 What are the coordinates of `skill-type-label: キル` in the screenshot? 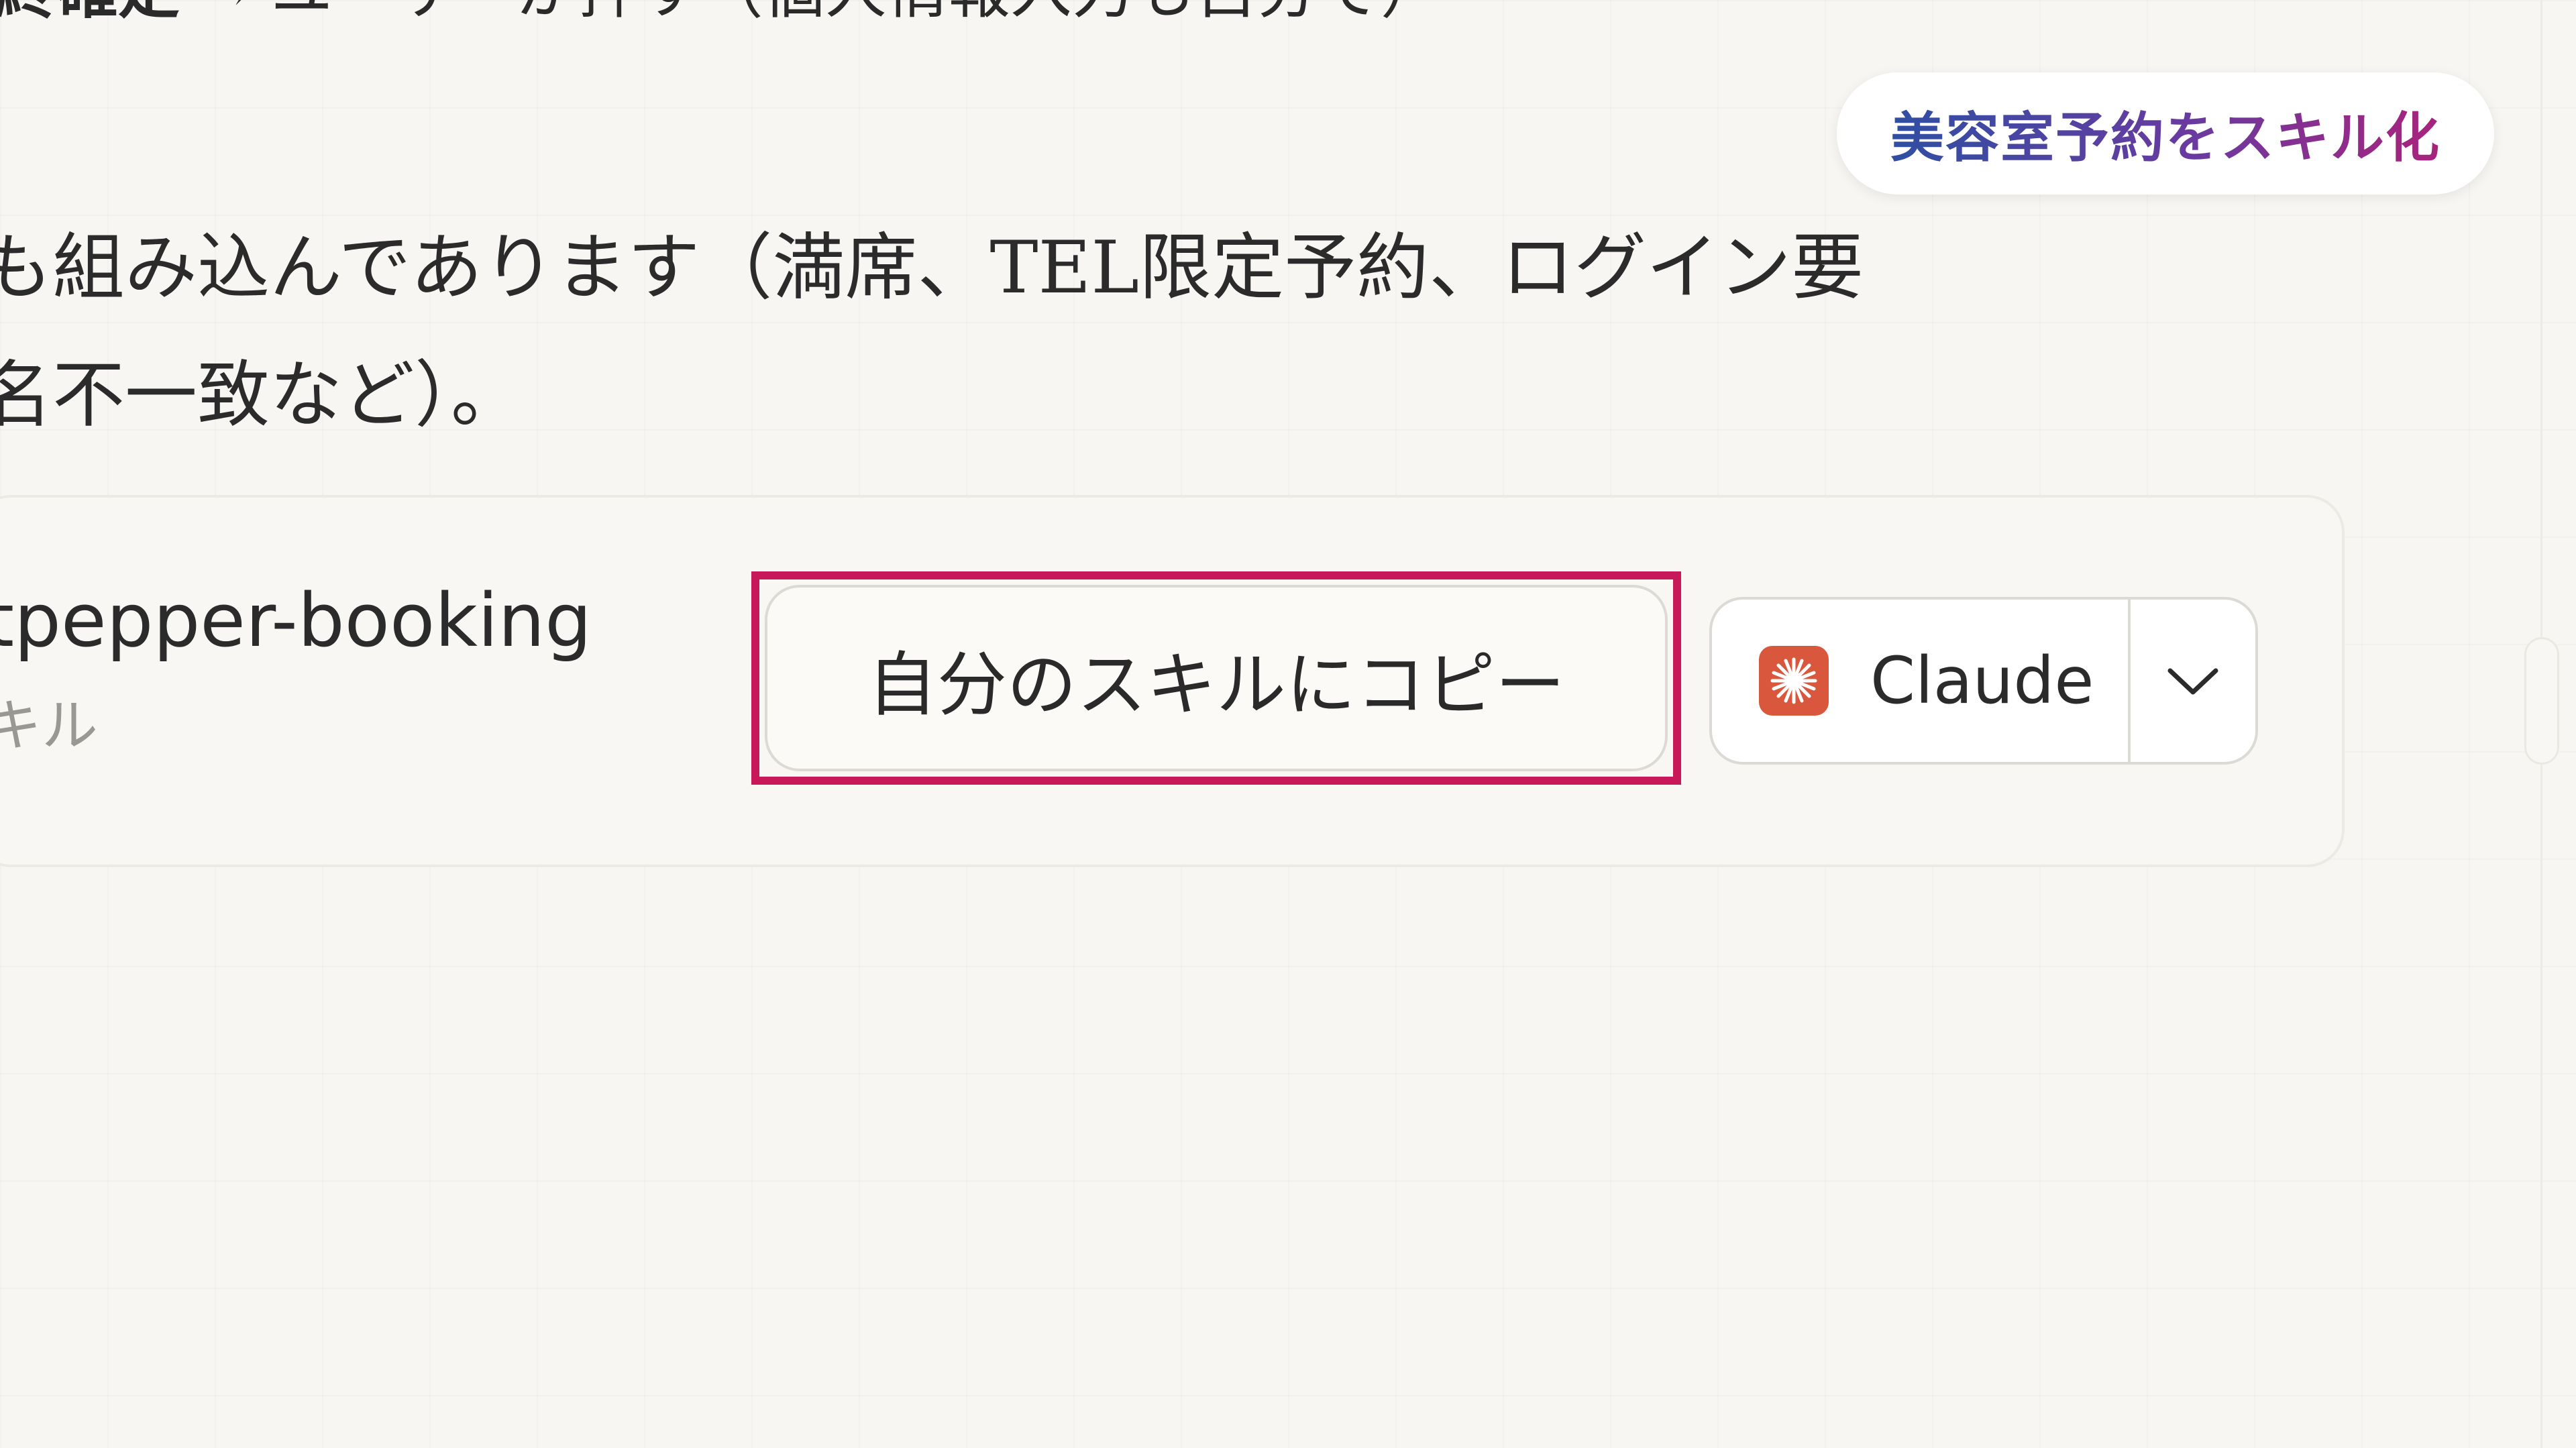 It's located at (49, 726).